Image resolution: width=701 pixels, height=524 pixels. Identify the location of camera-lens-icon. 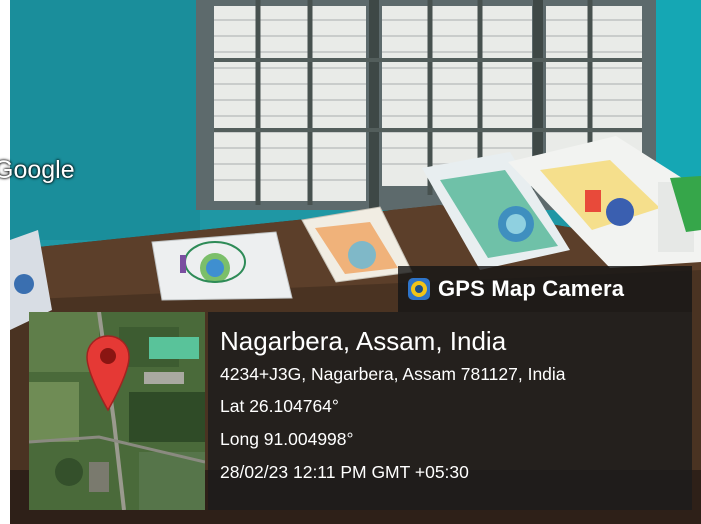
(419, 289).